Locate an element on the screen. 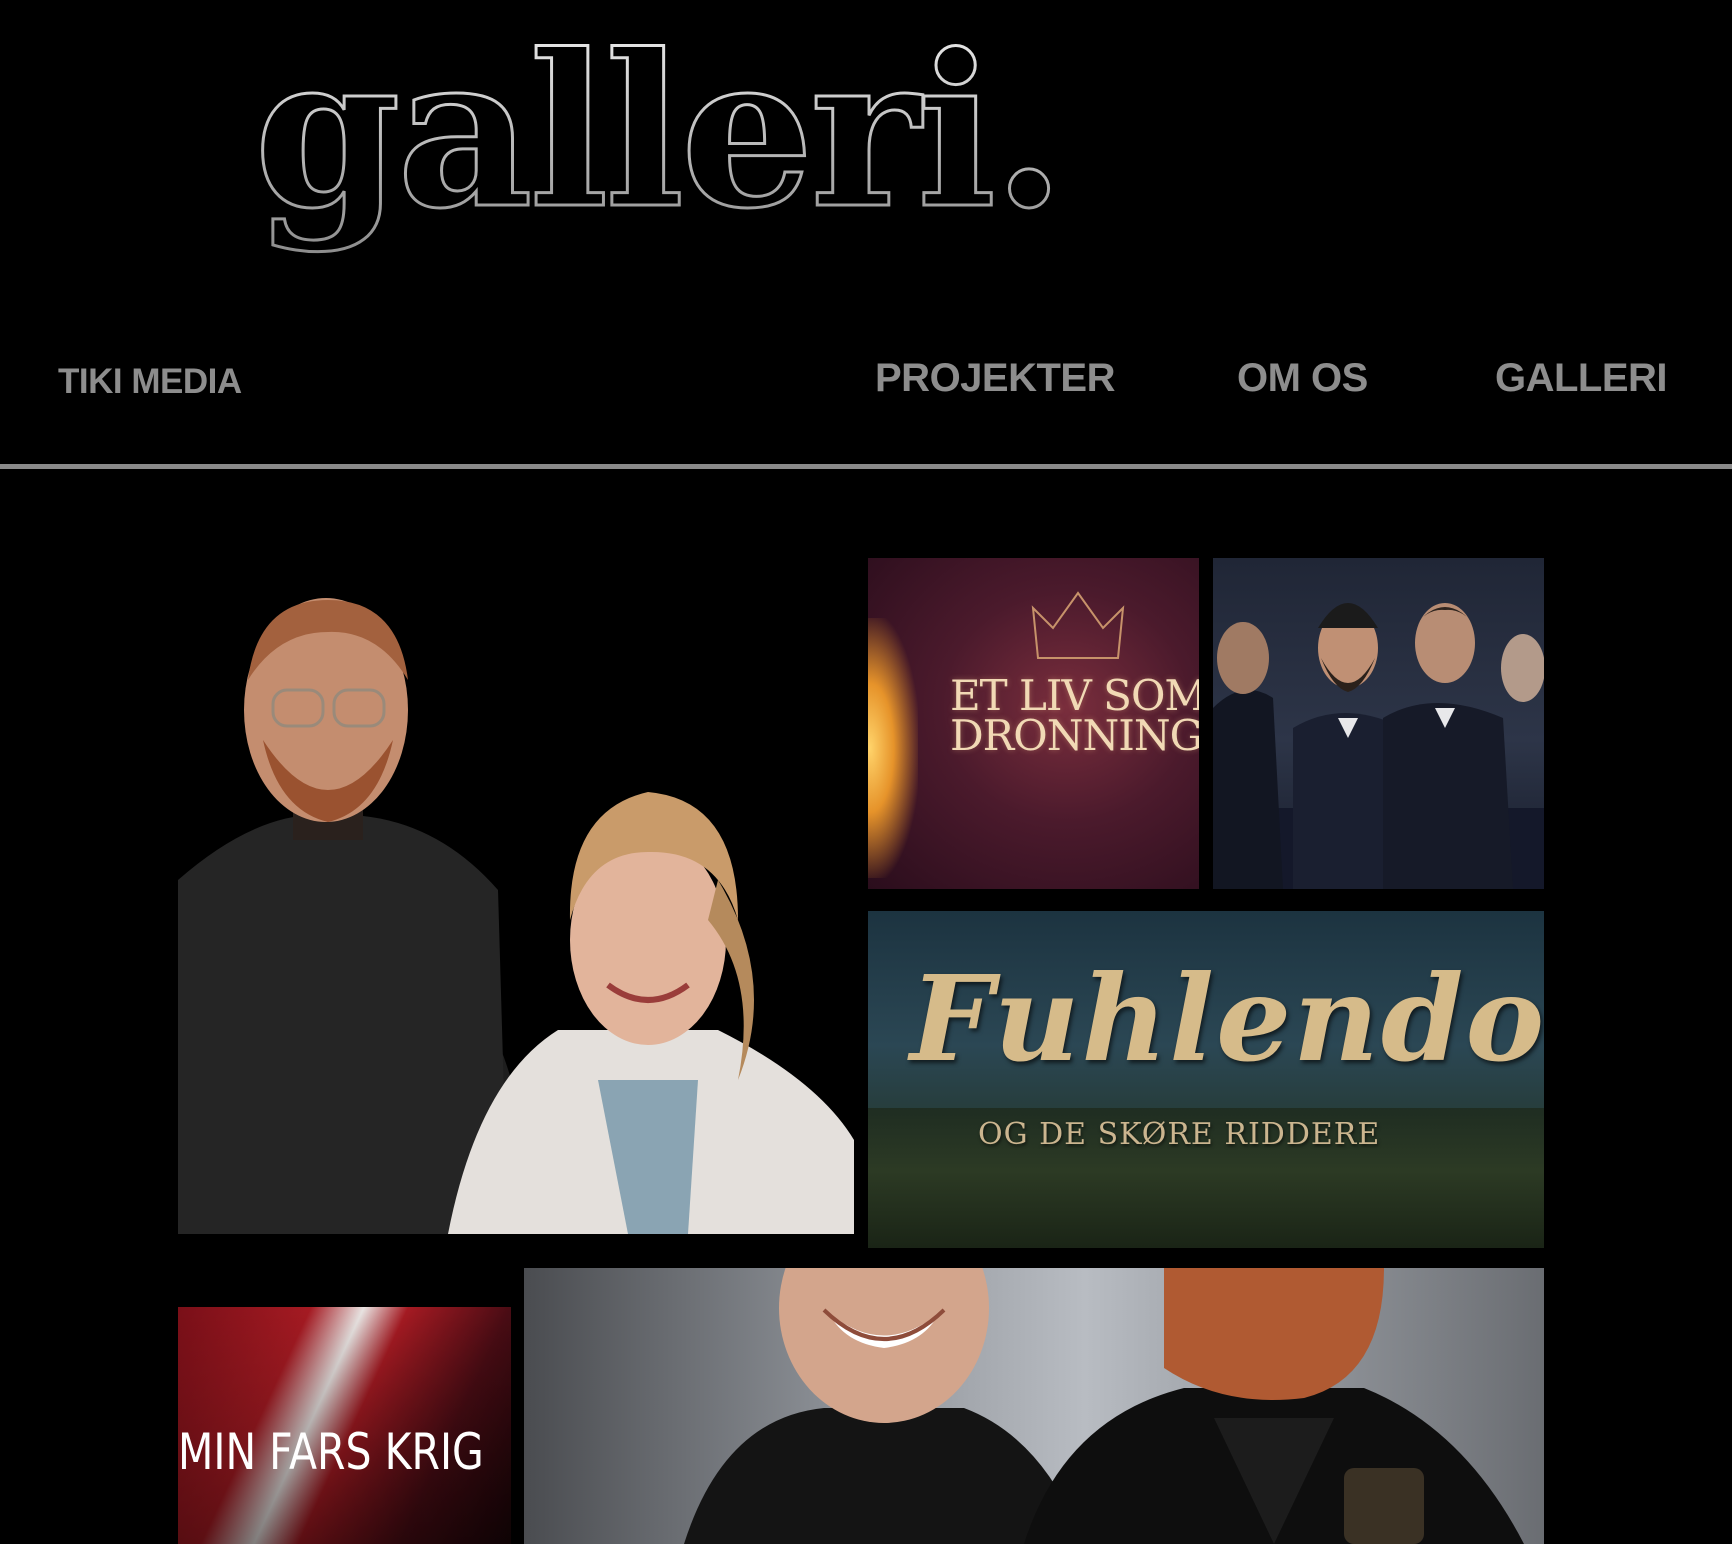 The image size is (1732, 1544). tuxedo-men-image is located at coordinates (1378, 746).